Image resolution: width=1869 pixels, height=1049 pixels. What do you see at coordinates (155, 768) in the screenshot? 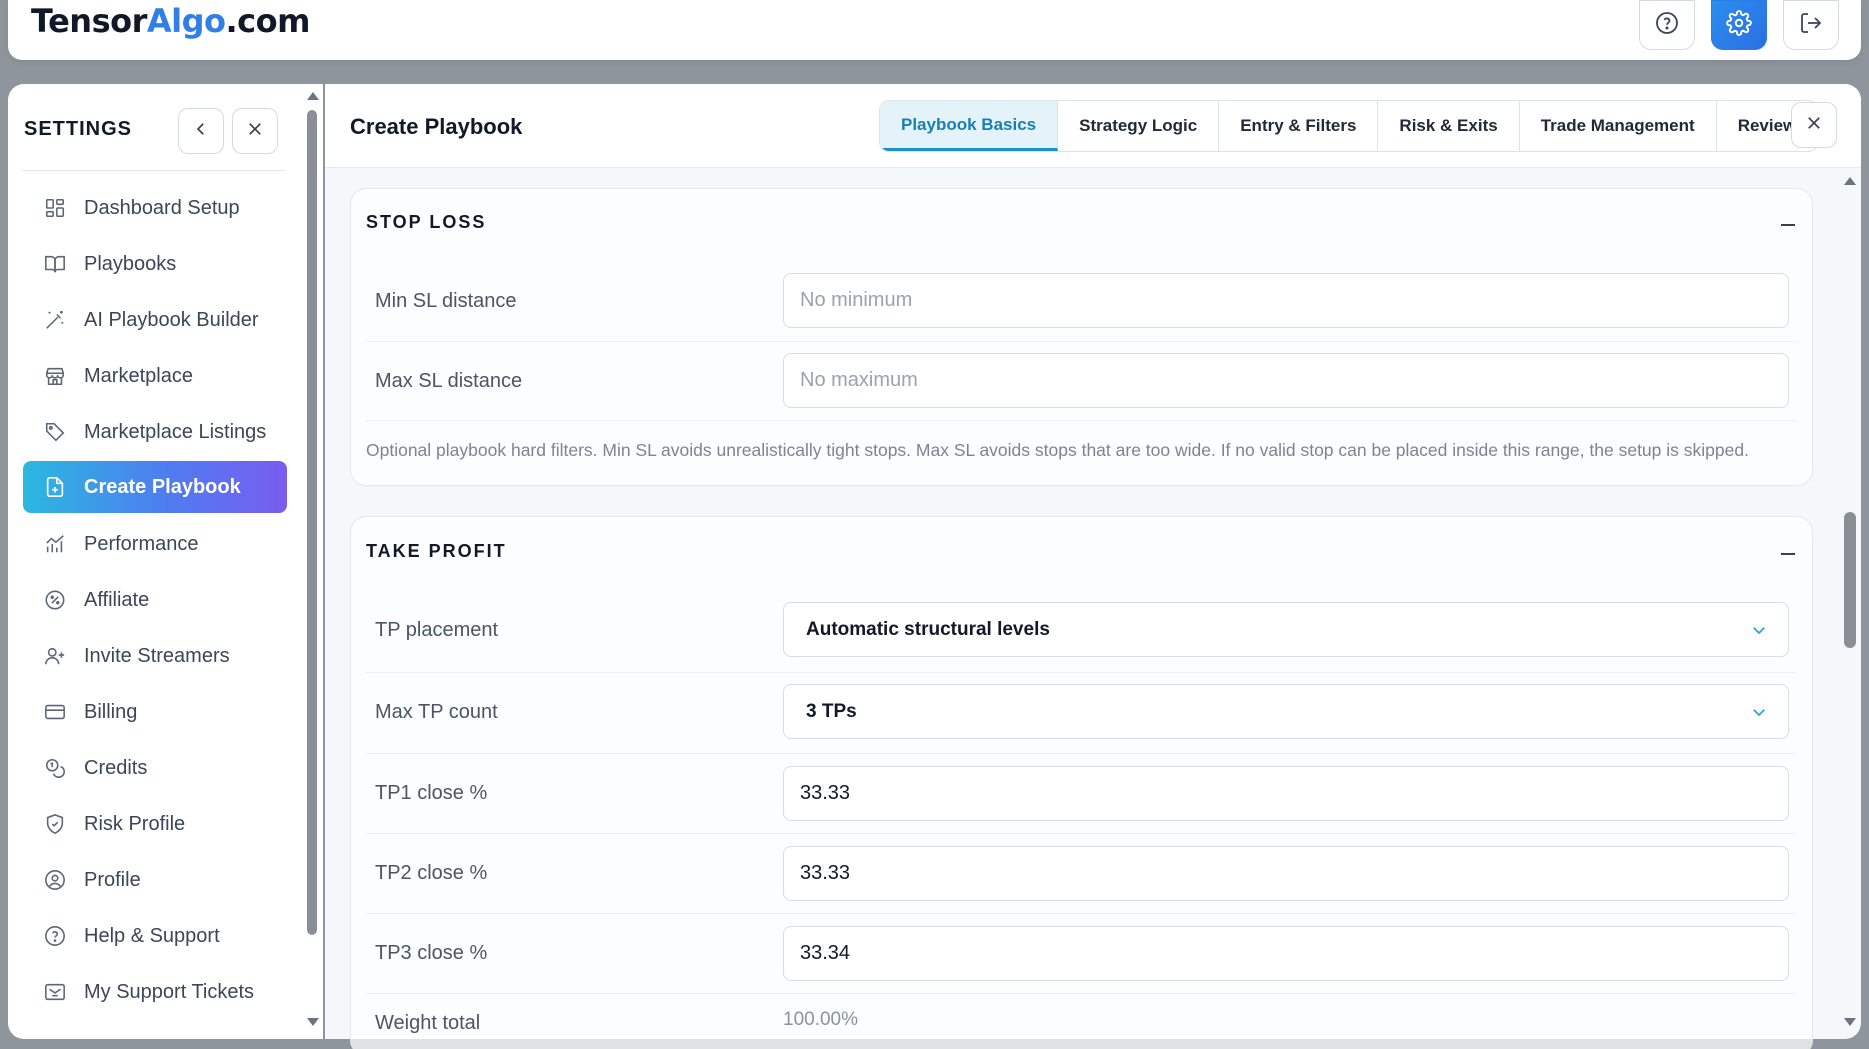
I see `sidebar-item-credits: Credits` at bounding box center [155, 768].